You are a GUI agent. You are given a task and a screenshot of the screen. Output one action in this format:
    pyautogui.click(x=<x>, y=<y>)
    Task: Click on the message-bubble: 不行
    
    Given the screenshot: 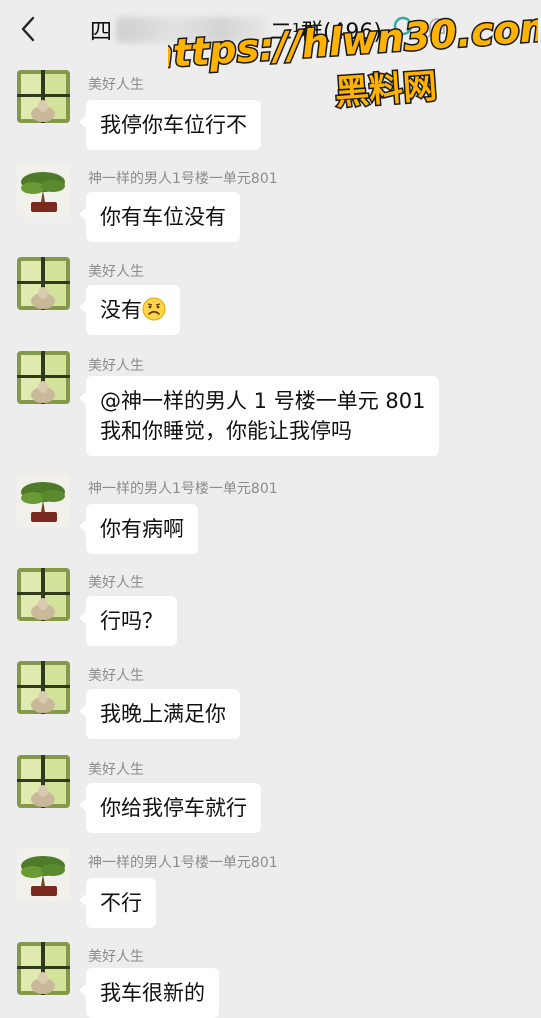 What is the action you would take?
    pyautogui.click(x=117, y=903)
    